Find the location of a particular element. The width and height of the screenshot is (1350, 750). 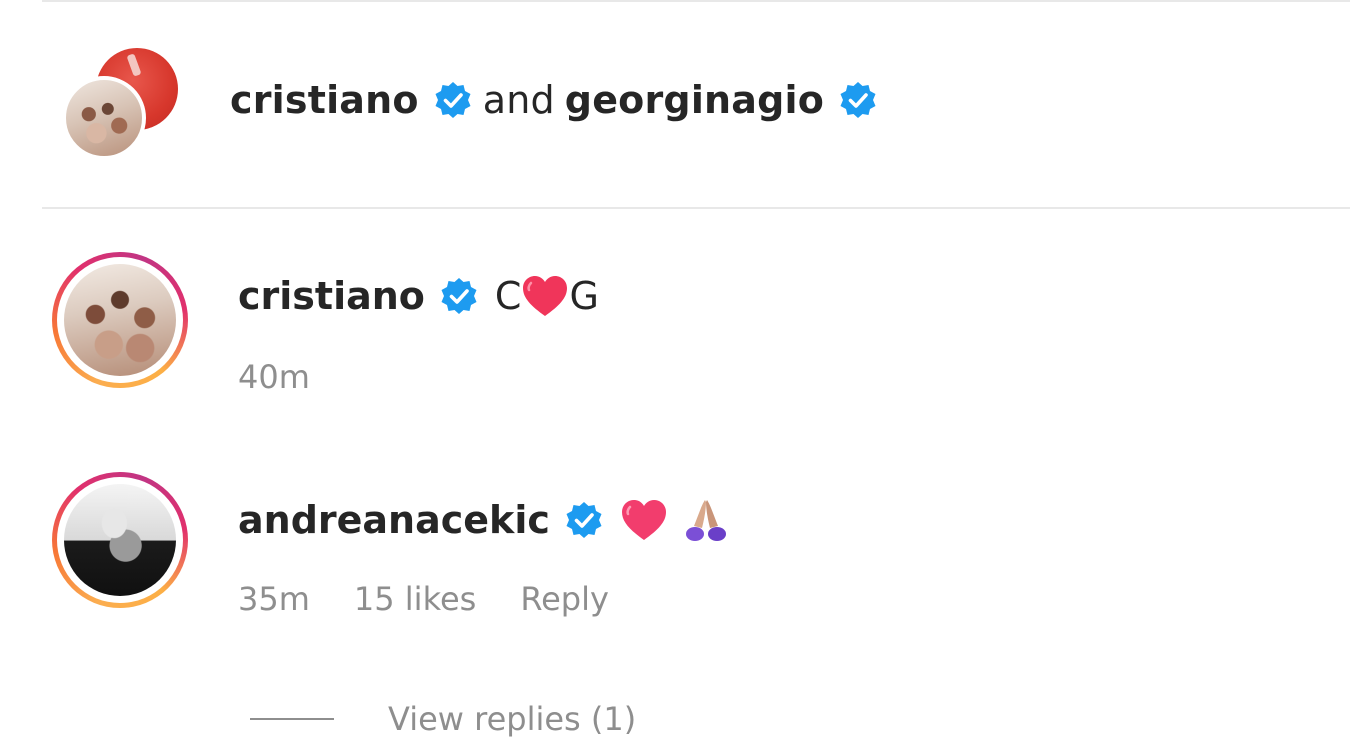

comment-text-before: C is located at coordinates (508, 296).